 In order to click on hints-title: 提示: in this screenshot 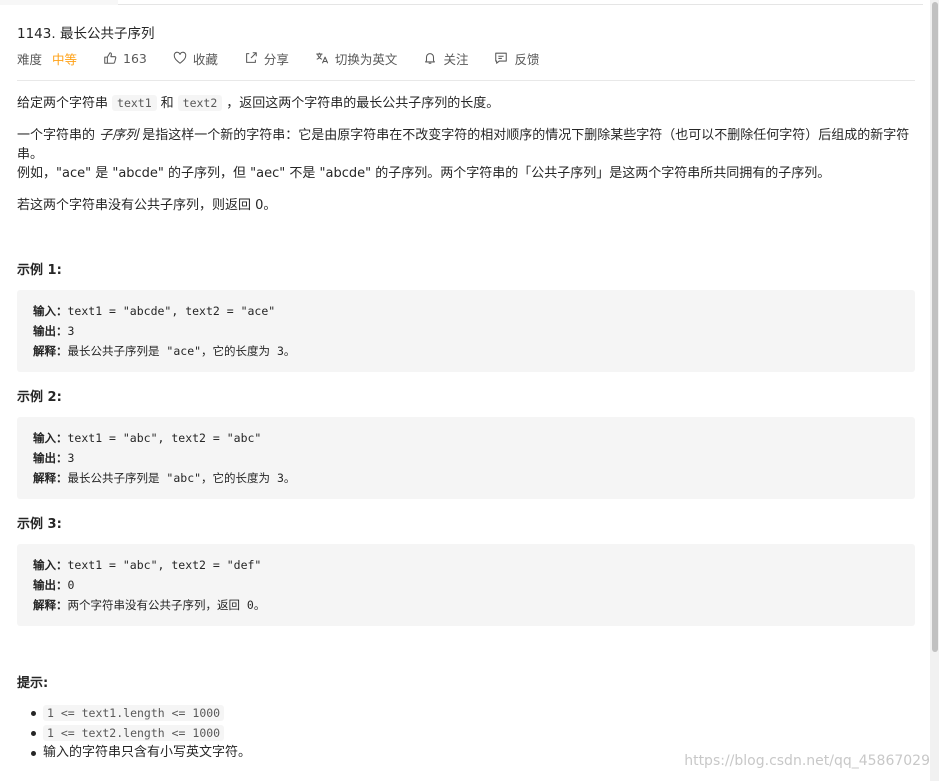, I will do `click(33, 683)`.